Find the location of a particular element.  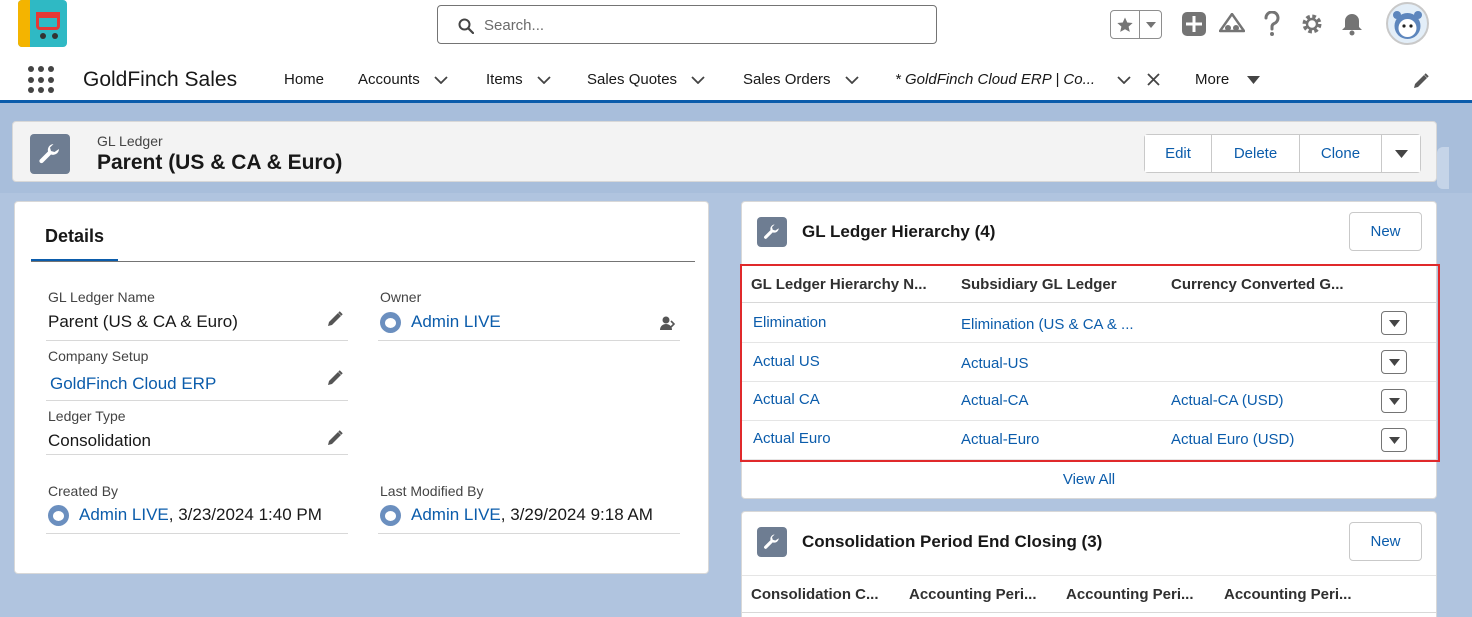

subsidiary-link: Actual-US is located at coordinates (995, 363).